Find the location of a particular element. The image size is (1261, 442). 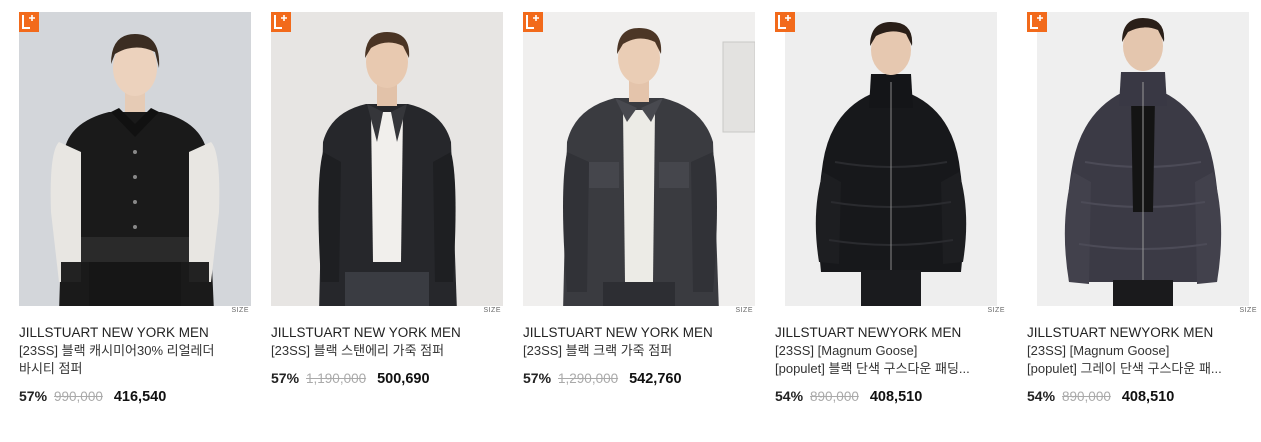

original-price: 1,290,000 is located at coordinates (588, 378).